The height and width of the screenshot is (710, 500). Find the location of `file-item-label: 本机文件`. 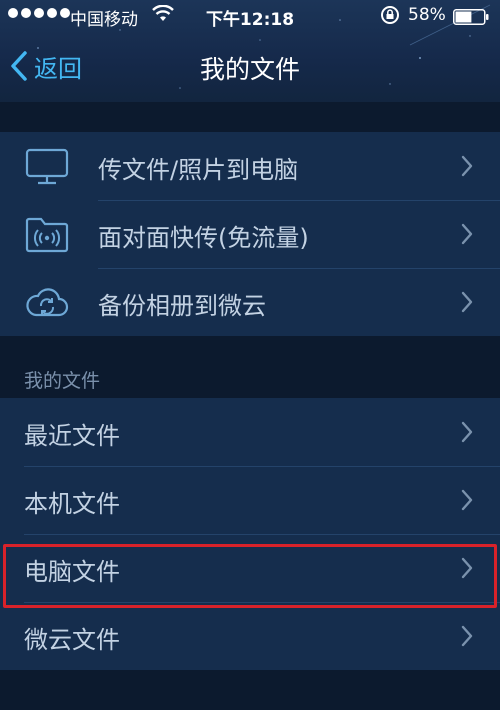

file-item-label: 本机文件 is located at coordinates (72, 504).